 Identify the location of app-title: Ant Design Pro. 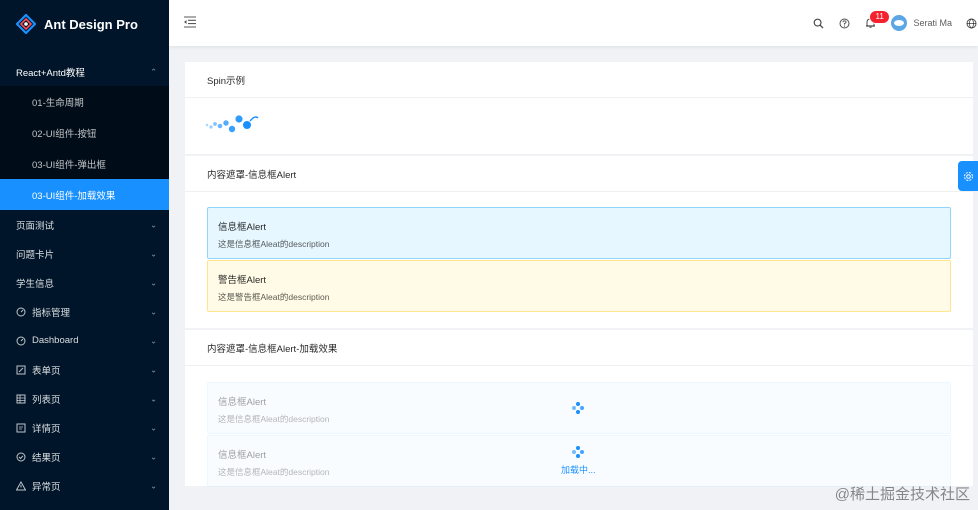
(91, 24).